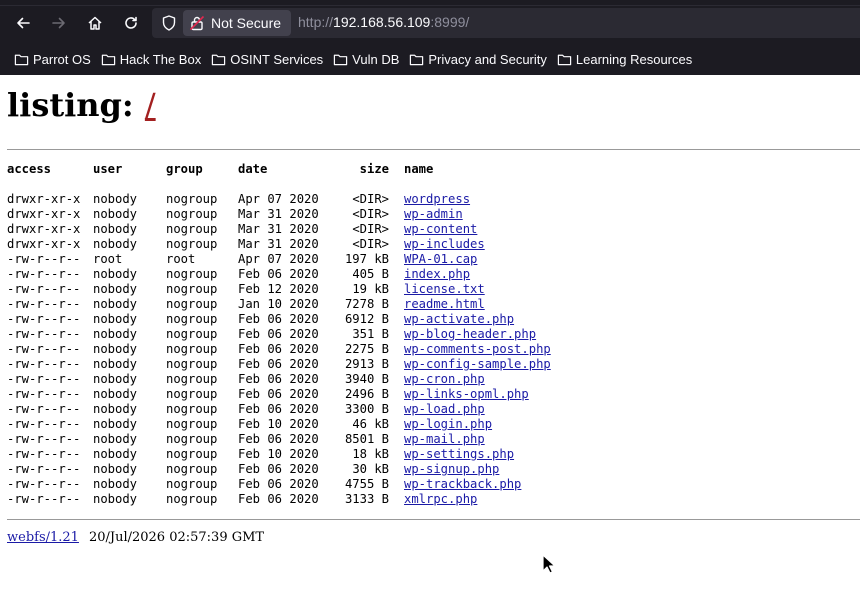  Describe the element at coordinates (477, 349) in the screenshot. I see `file-link: wp-comments-post.php` at that location.